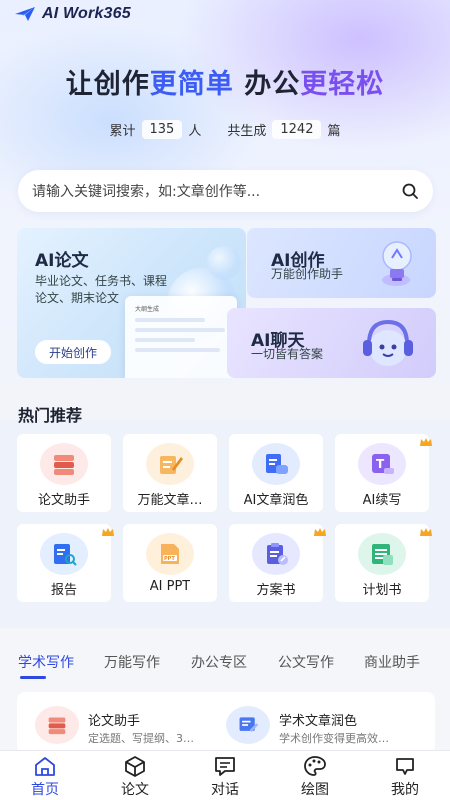  What do you see at coordinates (307, 274) in the screenshot?
I see `ai-create-subtitle: 万能创作助手` at bounding box center [307, 274].